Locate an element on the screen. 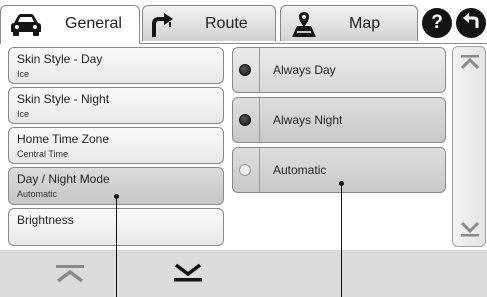 This screenshot has width=487, height=297. map-icon is located at coordinates (304, 27).